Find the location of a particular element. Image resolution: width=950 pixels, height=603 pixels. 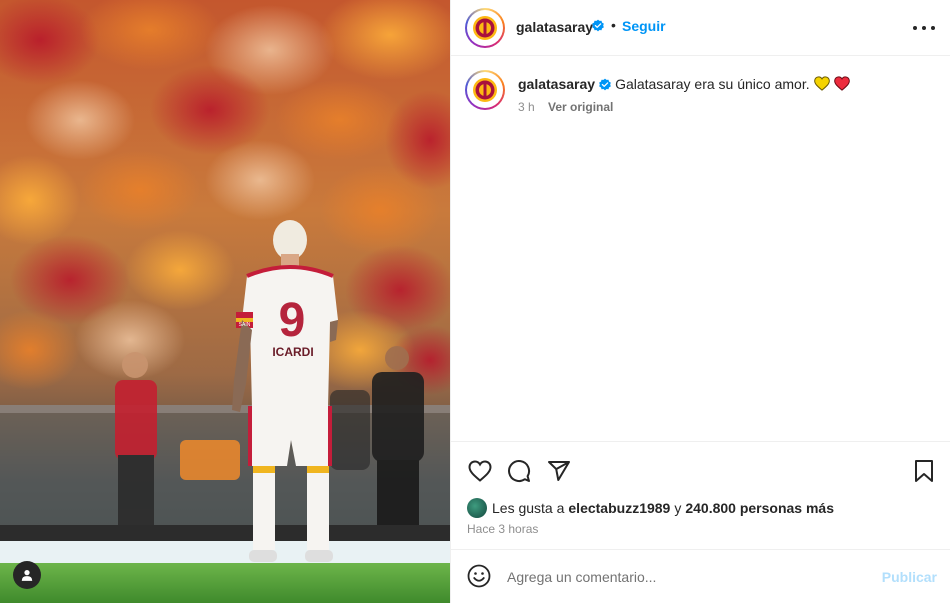

player-number: 9 is located at coordinates (292, 320).